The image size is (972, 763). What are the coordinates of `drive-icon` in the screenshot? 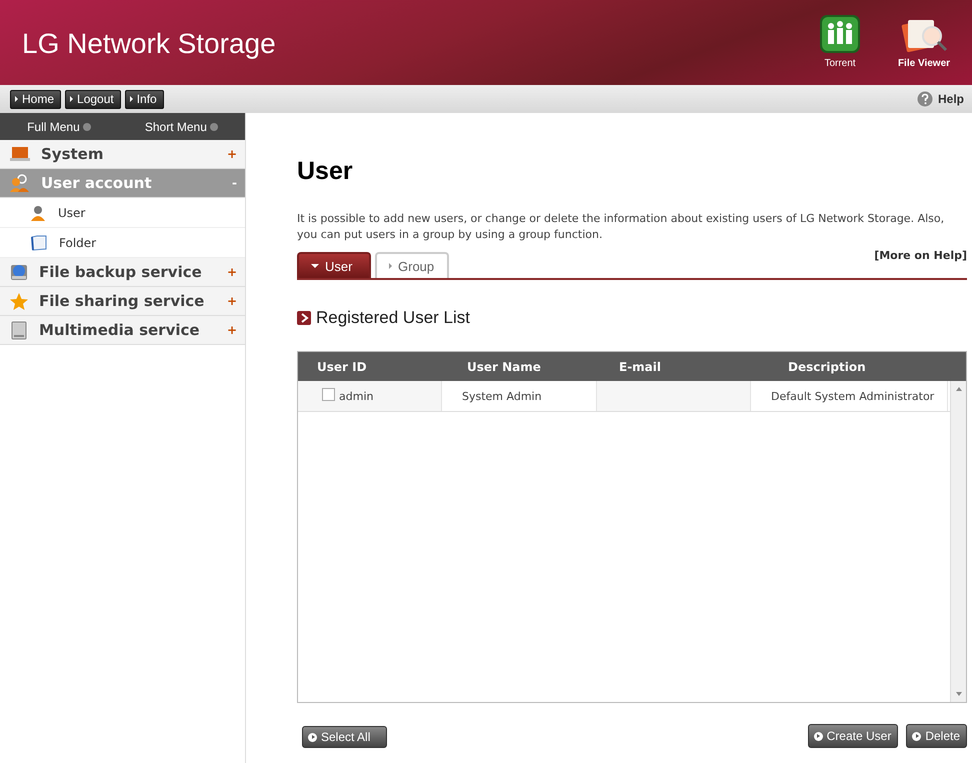 It's located at (19, 330).